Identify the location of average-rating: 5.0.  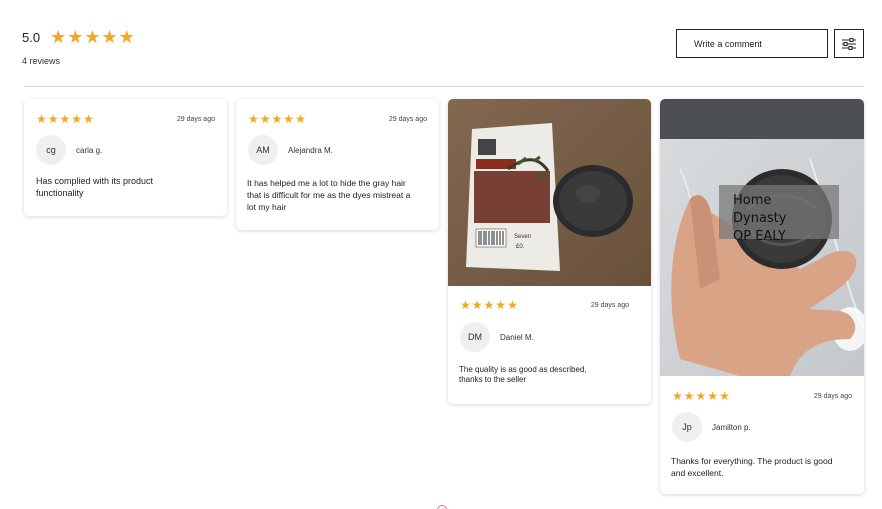
(31, 37).